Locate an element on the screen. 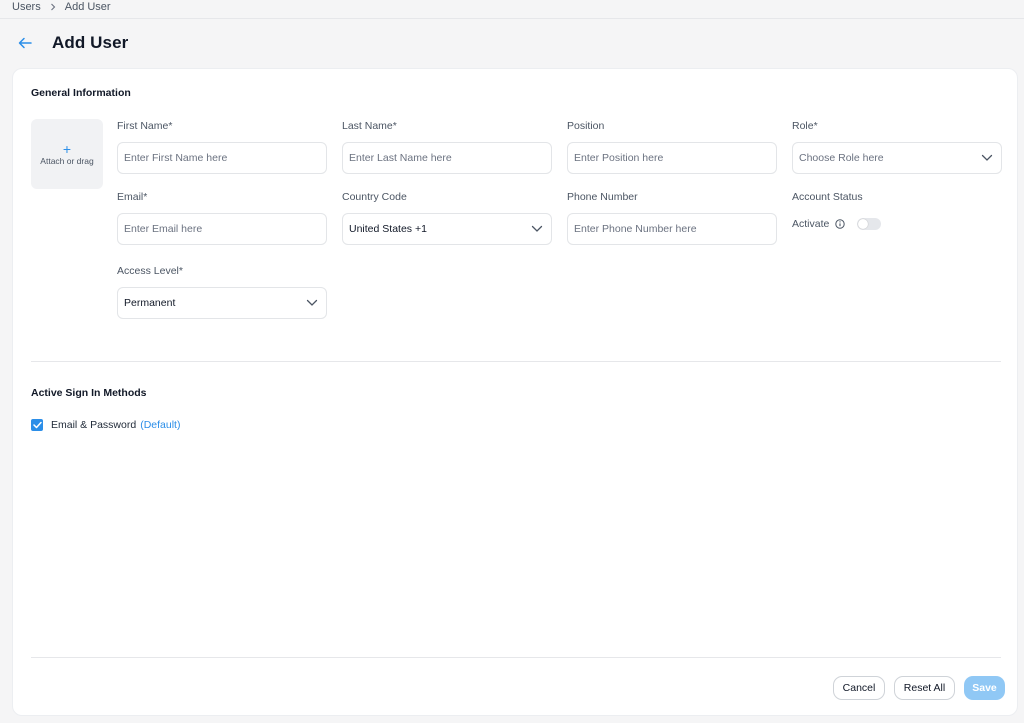  plus-icon: + is located at coordinates (67, 148).